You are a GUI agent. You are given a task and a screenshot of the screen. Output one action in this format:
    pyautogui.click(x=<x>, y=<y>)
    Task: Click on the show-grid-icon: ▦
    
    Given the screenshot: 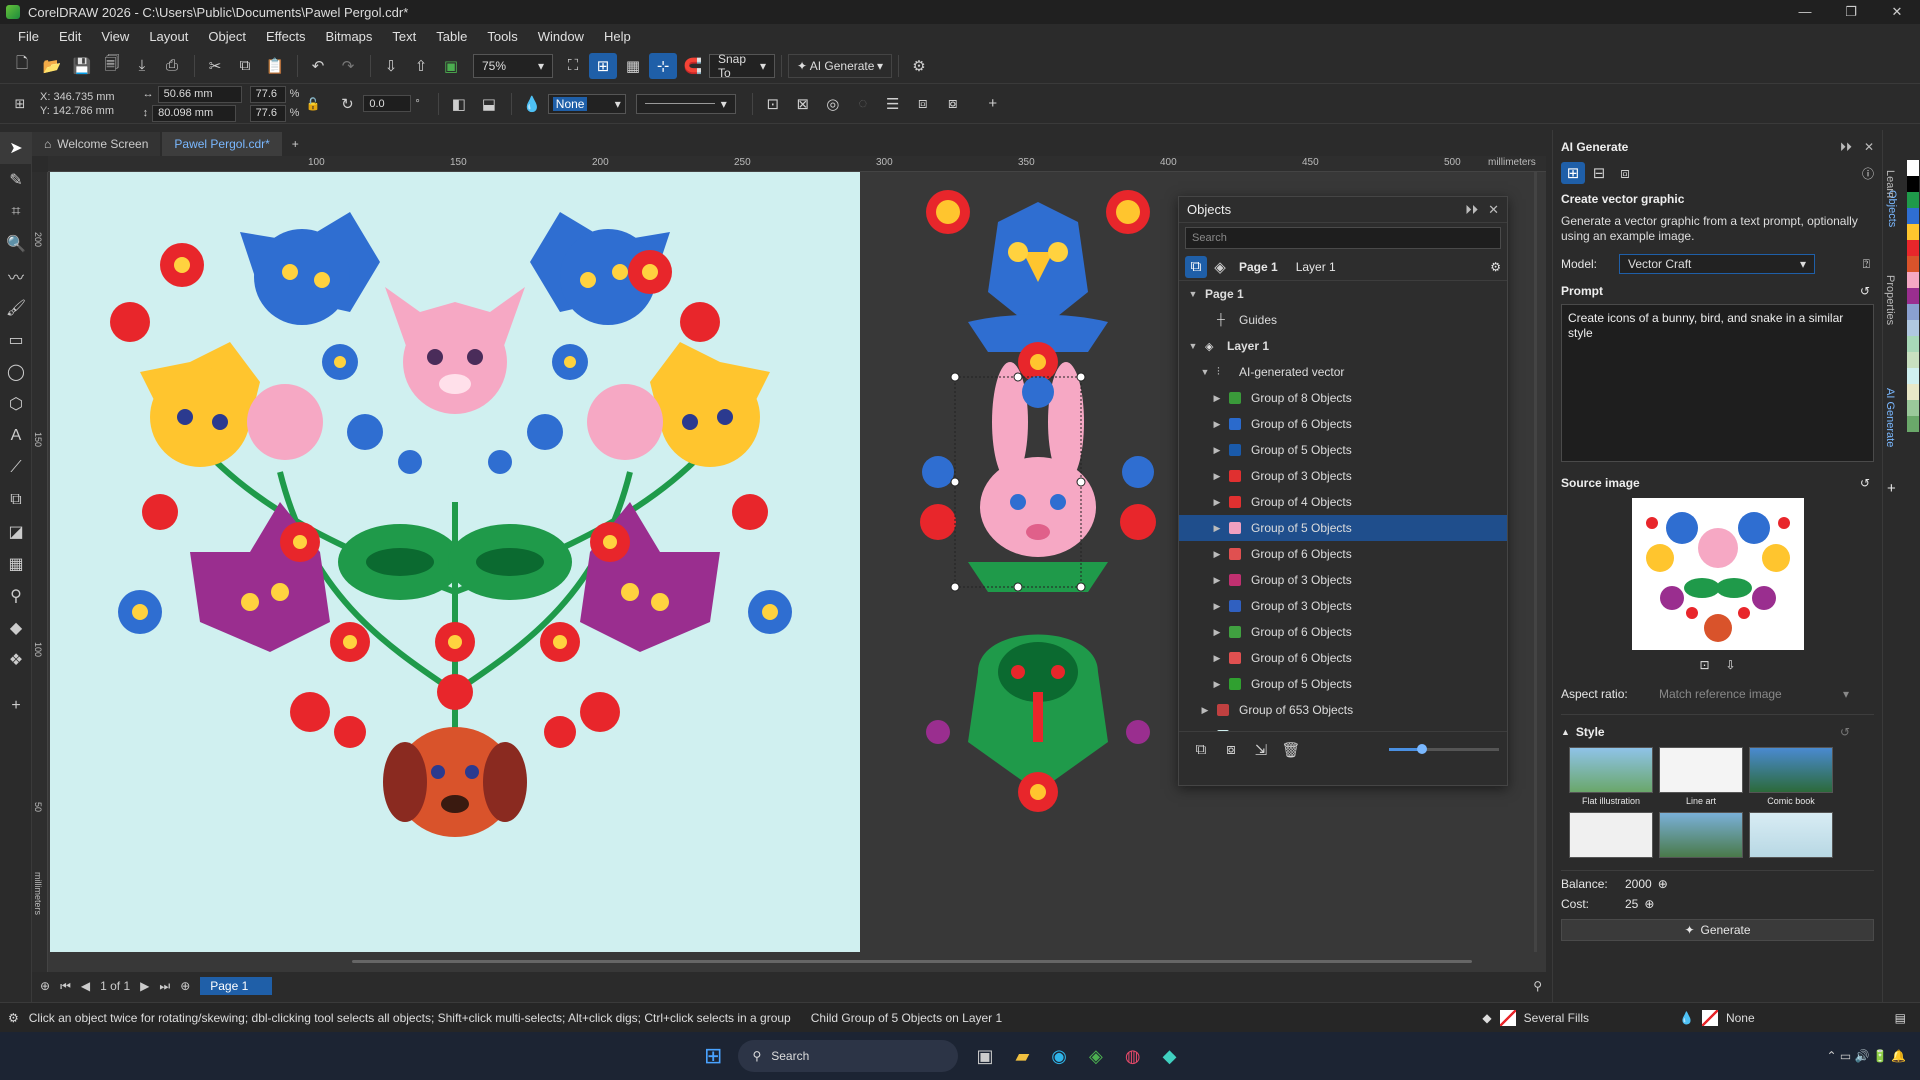 What is the action you would take?
    pyautogui.click(x=633, y=66)
    